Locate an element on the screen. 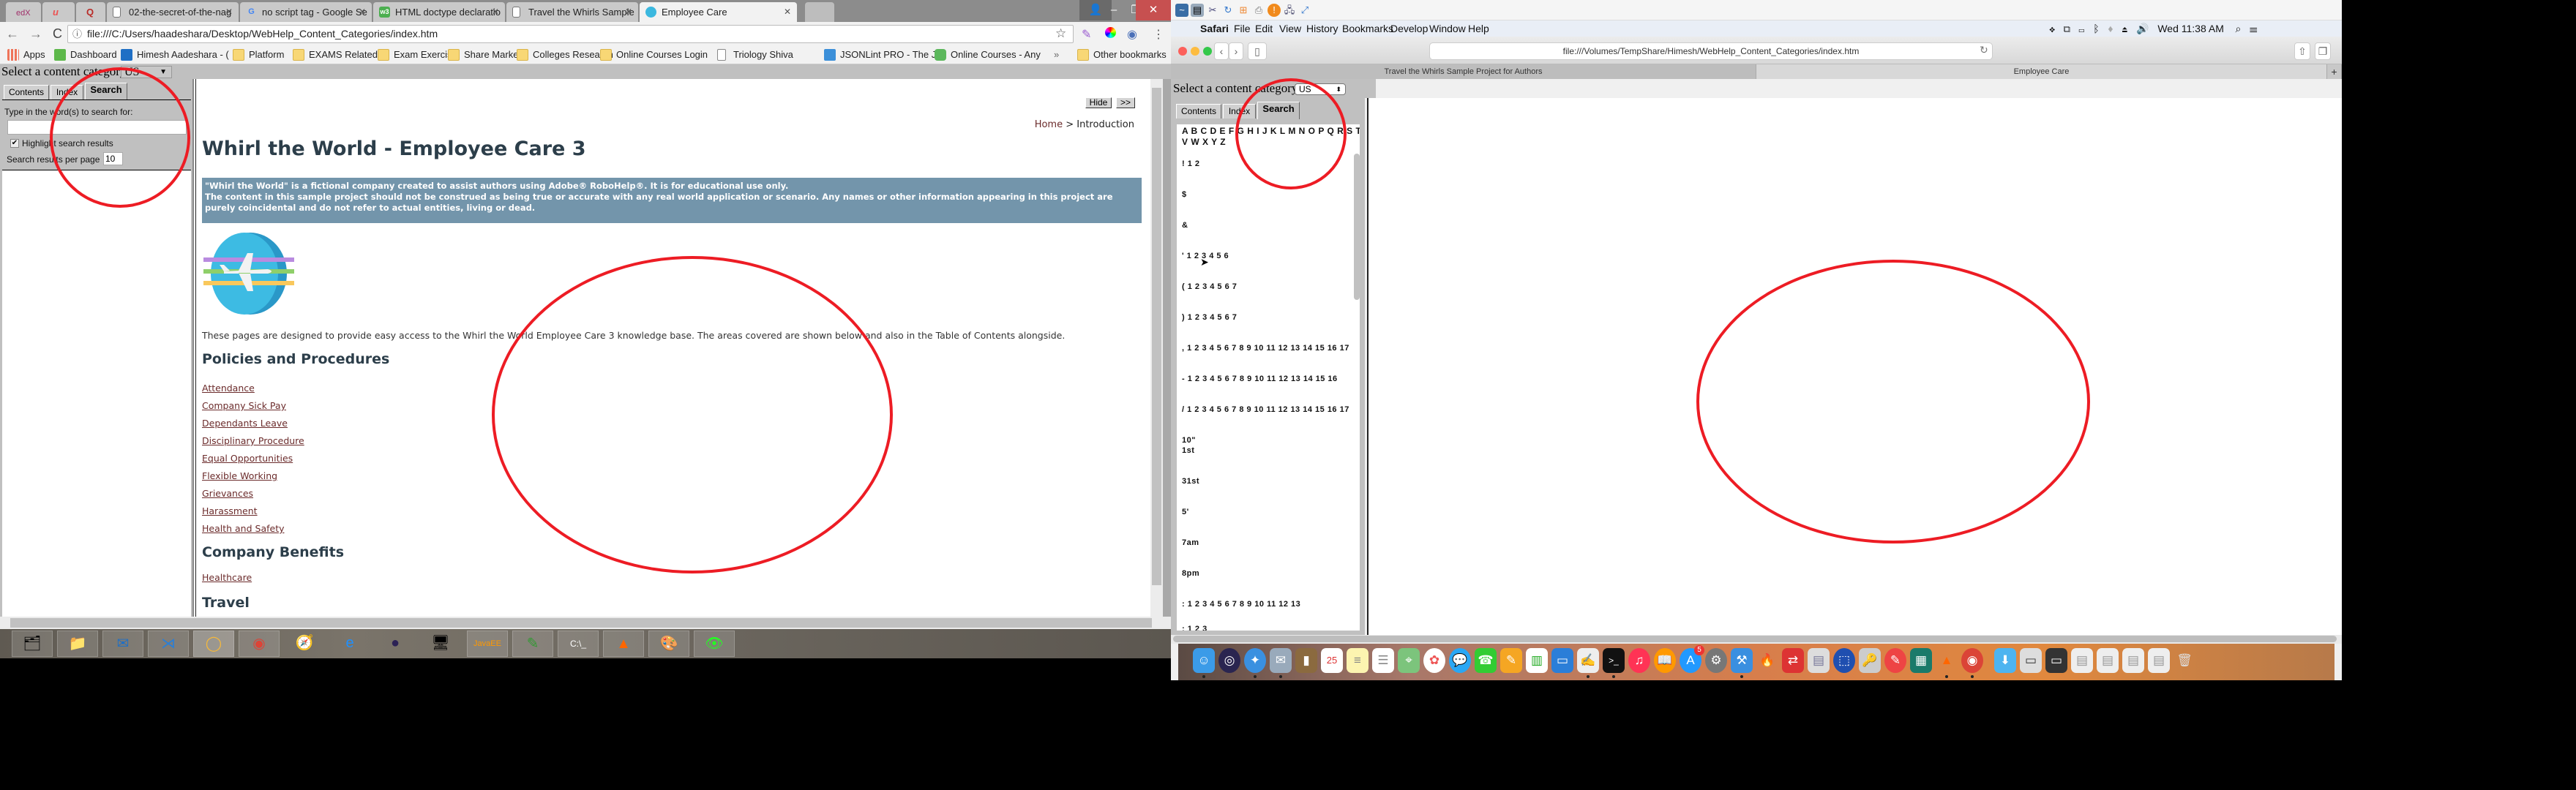  breadcrumb-home-link: Home is located at coordinates (1049, 124).